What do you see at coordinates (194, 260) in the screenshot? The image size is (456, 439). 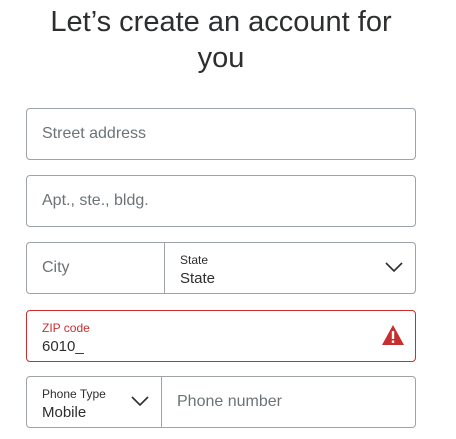 I see `state-label: State` at bounding box center [194, 260].